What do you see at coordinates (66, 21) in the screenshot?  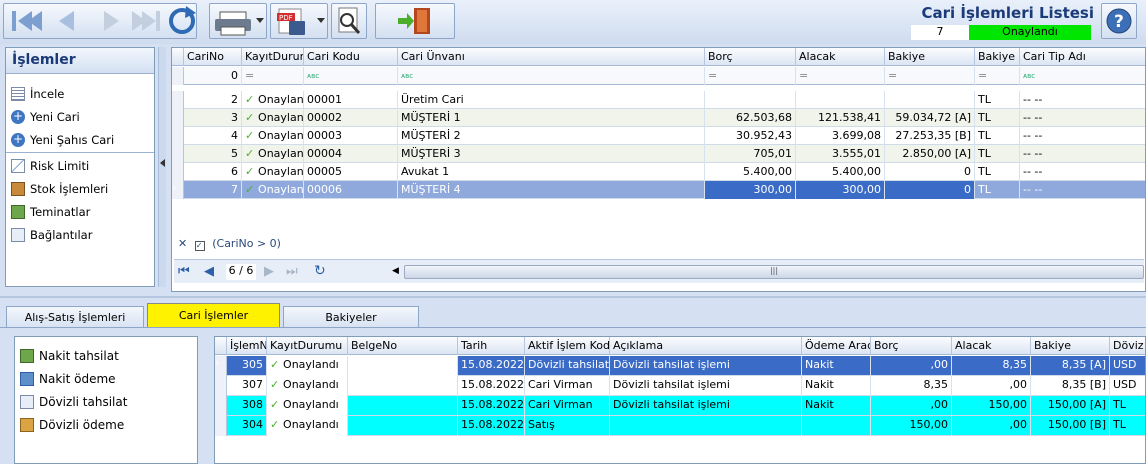 I see `prev-record-icon` at bounding box center [66, 21].